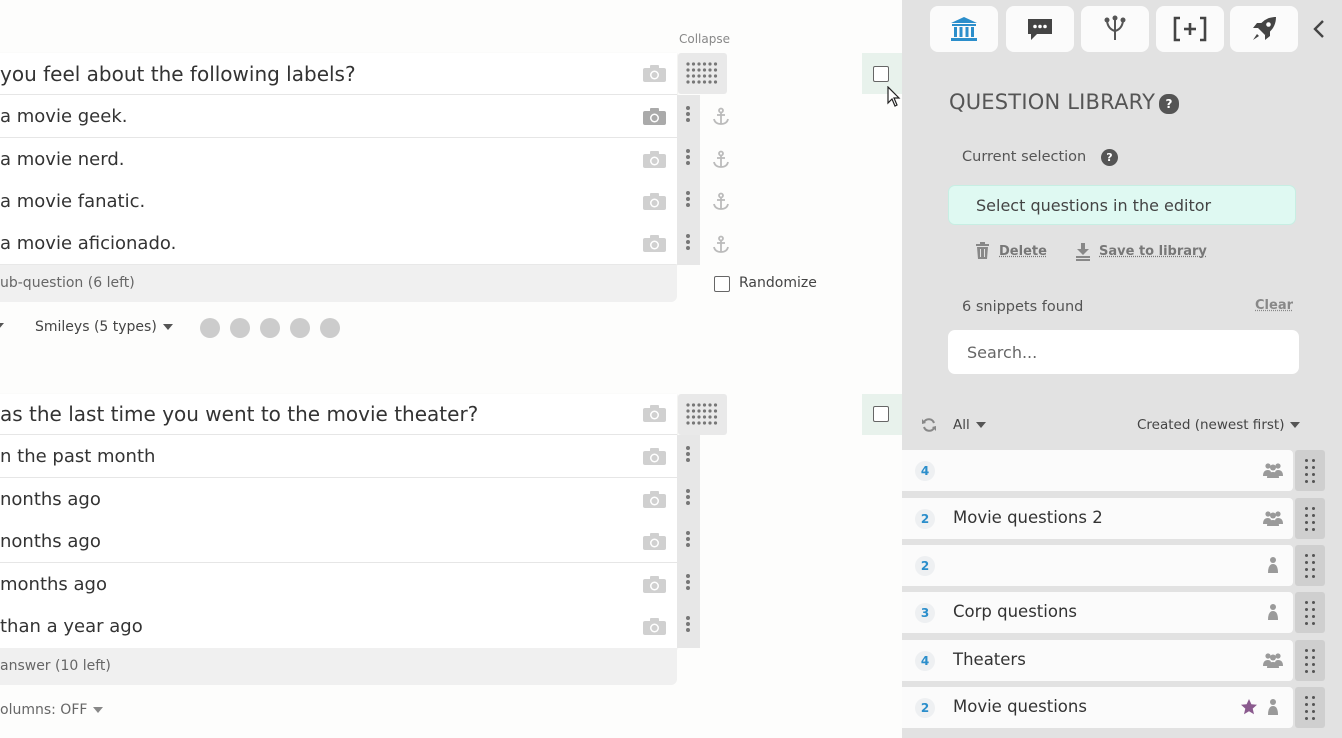  I want to click on group-icon, so click(1273, 518).